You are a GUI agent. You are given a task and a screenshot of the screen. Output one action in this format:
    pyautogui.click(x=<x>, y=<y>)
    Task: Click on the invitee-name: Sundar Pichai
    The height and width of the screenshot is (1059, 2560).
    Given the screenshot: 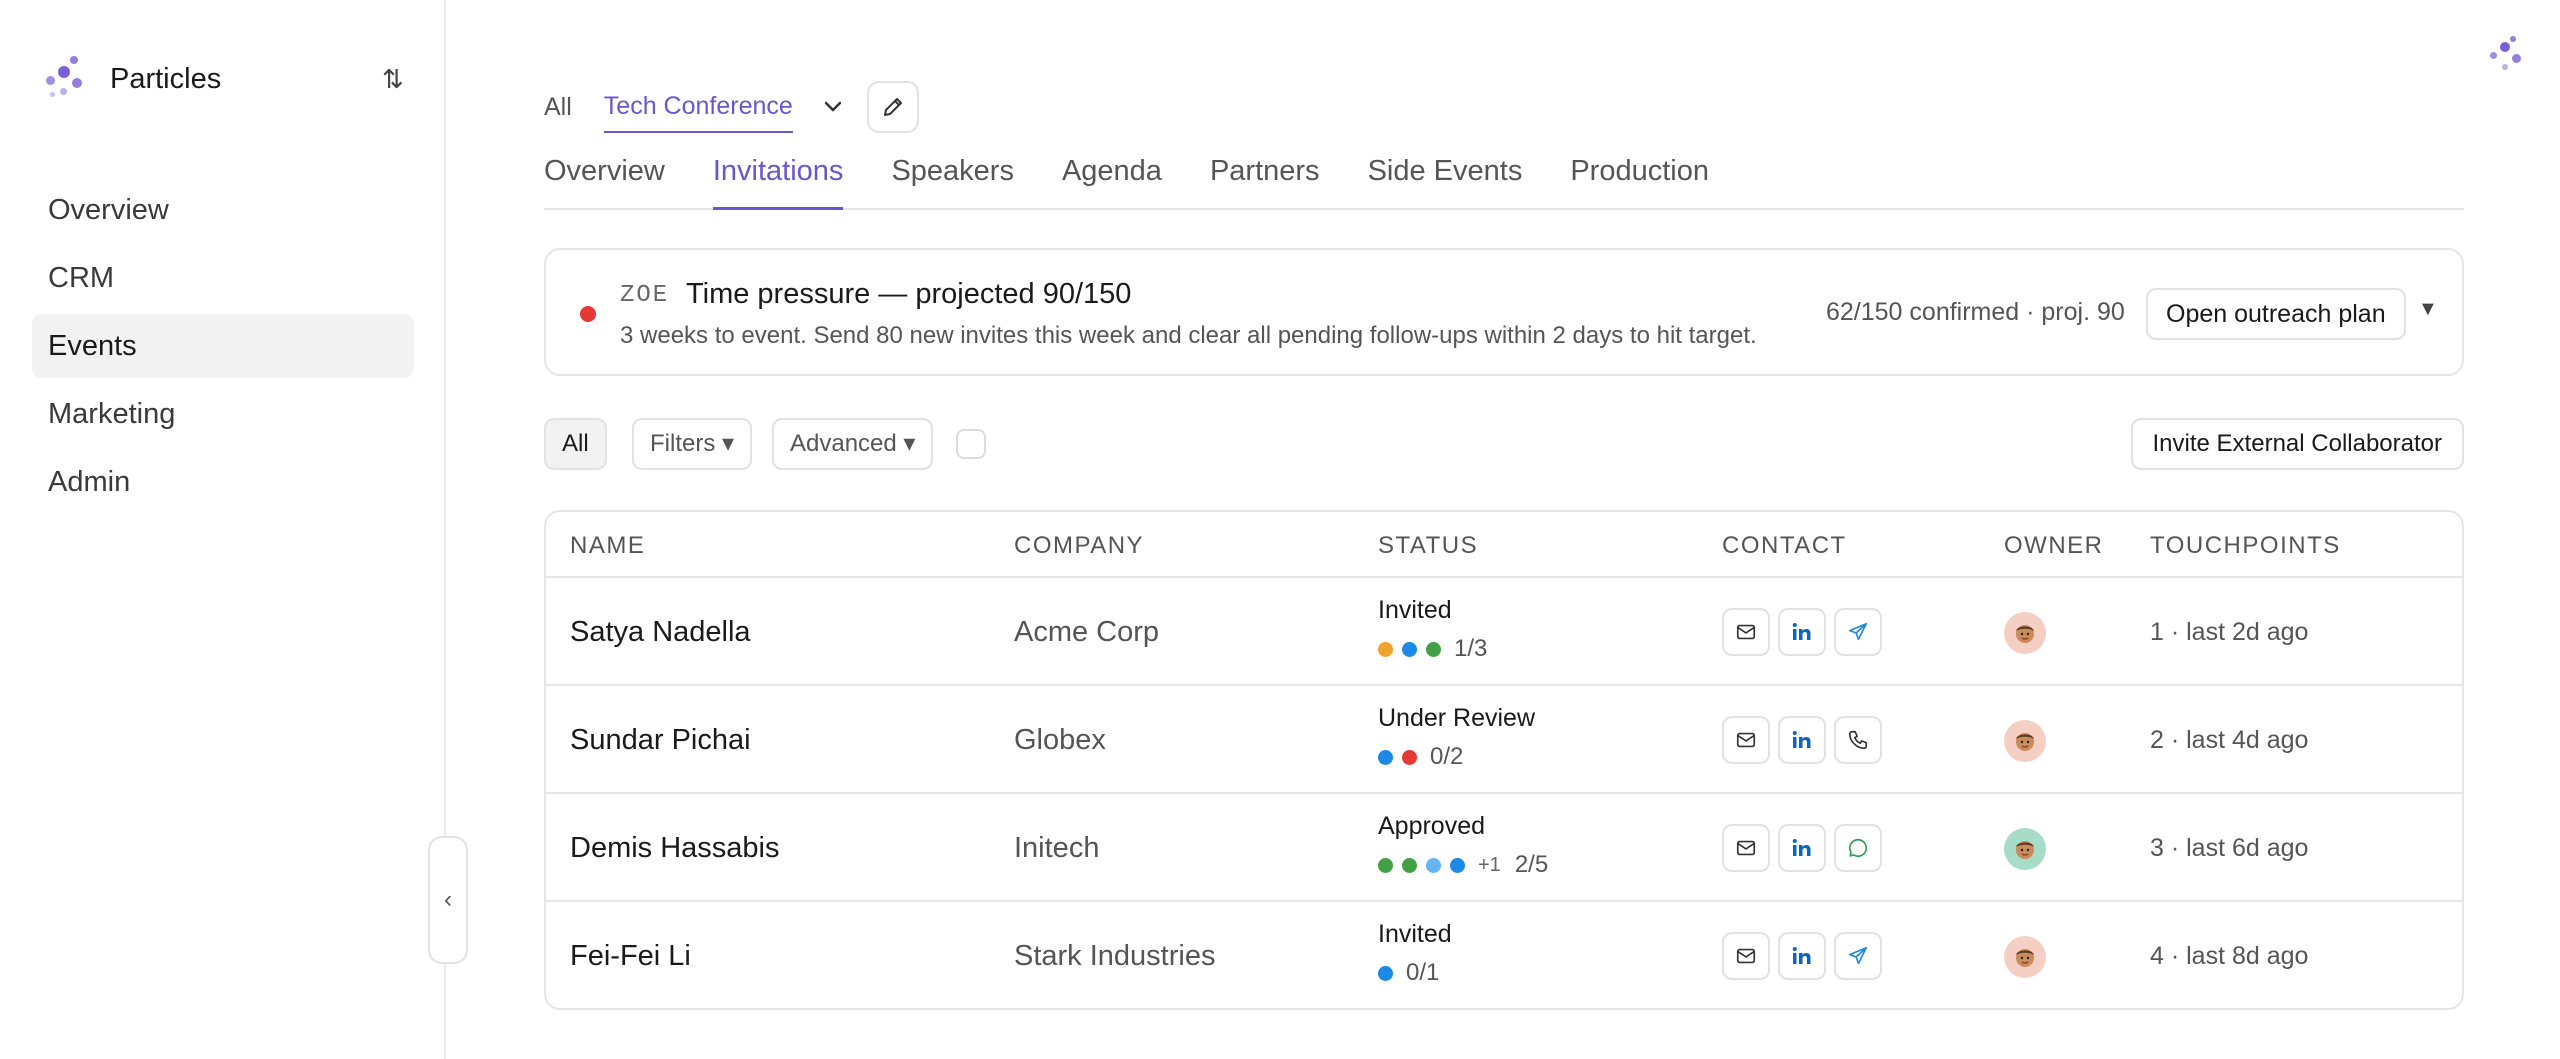 What is the action you would take?
    pyautogui.click(x=660, y=740)
    